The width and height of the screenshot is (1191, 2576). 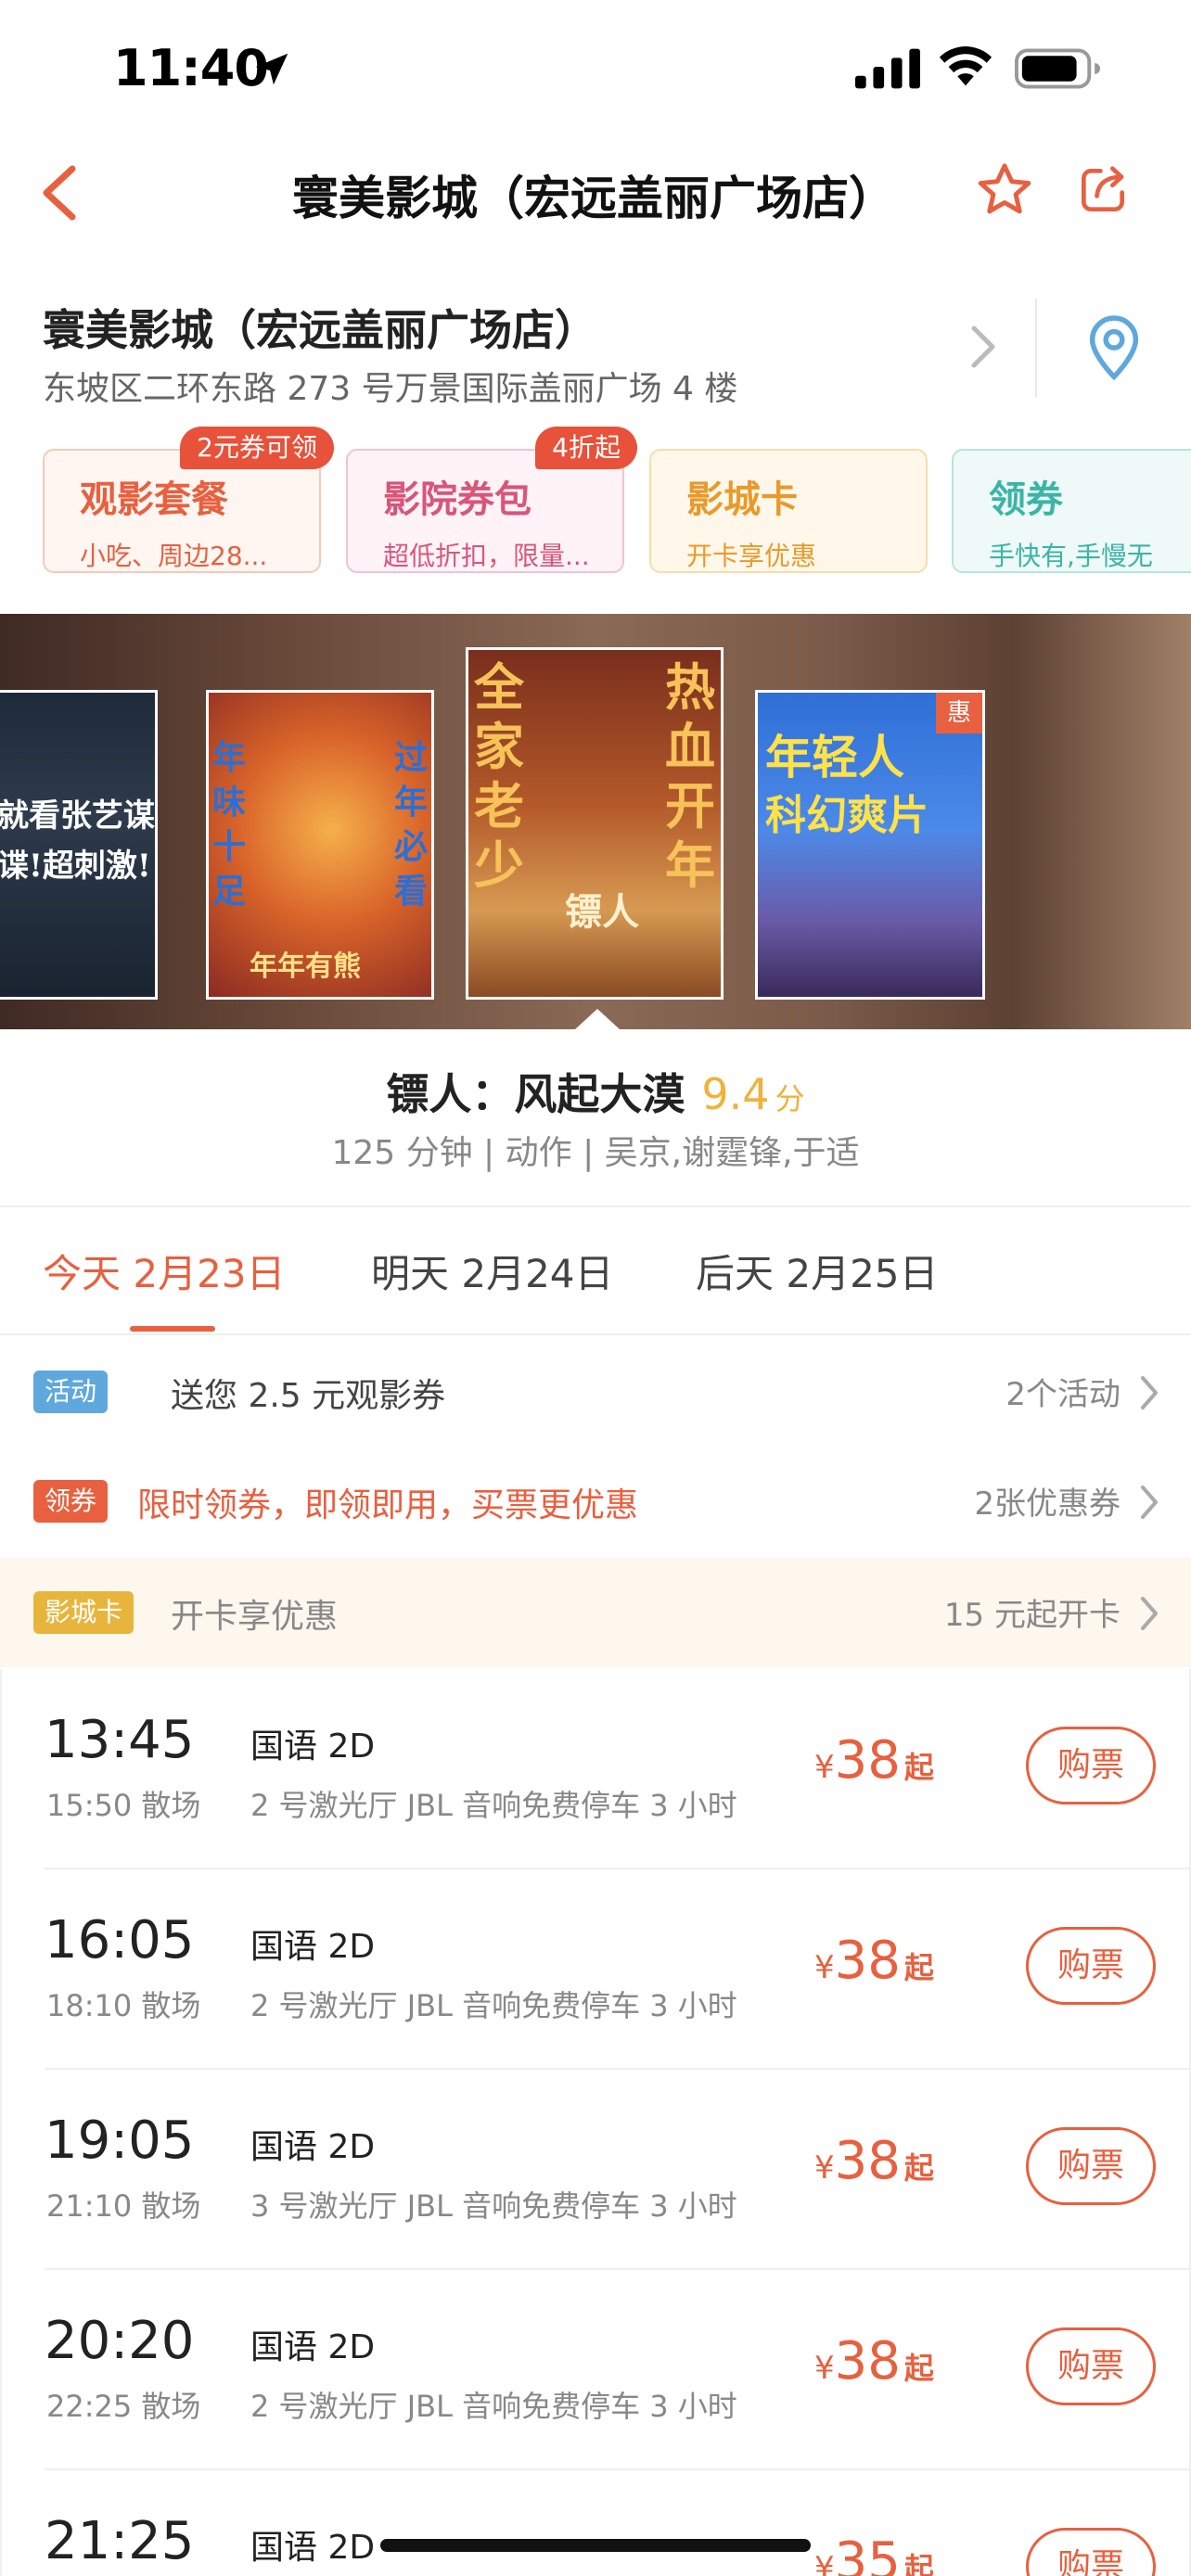 What do you see at coordinates (790, 1098) in the screenshot?
I see `movie-score-unit: 分` at bounding box center [790, 1098].